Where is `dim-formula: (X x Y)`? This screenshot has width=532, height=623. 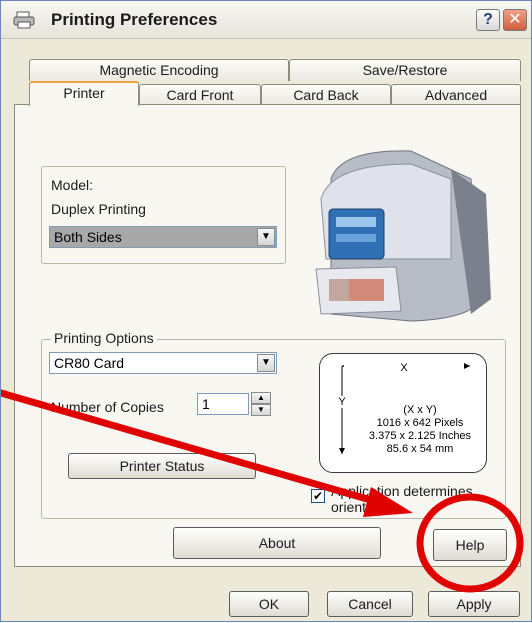 dim-formula: (X x Y) is located at coordinates (420, 410).